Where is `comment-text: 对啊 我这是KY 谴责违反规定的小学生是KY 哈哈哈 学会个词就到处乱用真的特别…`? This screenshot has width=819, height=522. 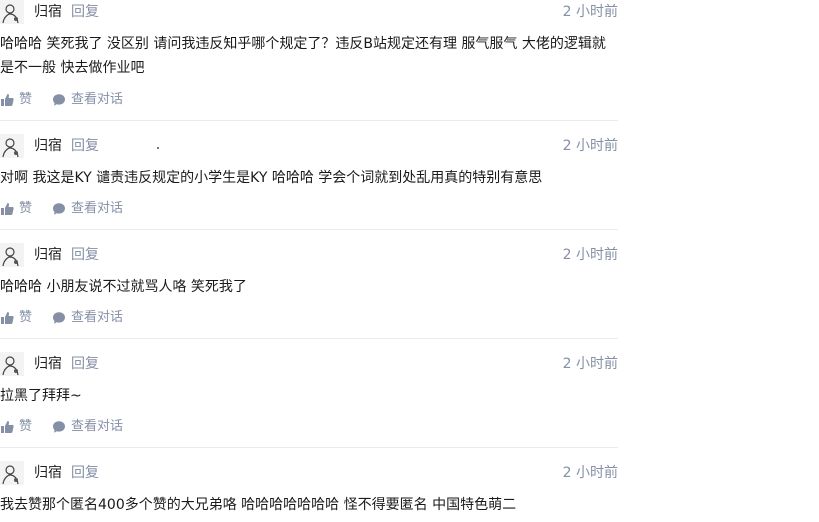
comment-text: 对啊 我这是KY 谴责违反规定的小学生是KY 哈哈哈 学会个词就到处乱用真的特别… is located at coordinates (271, 178).